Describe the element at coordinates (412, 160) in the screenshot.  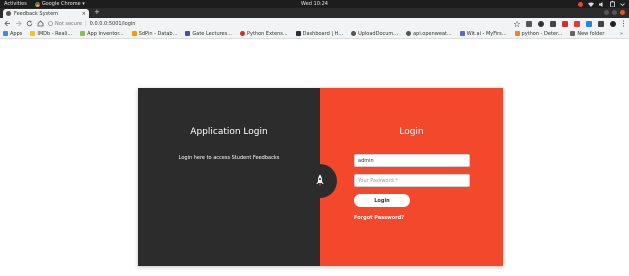
I see `username-input` at that location.